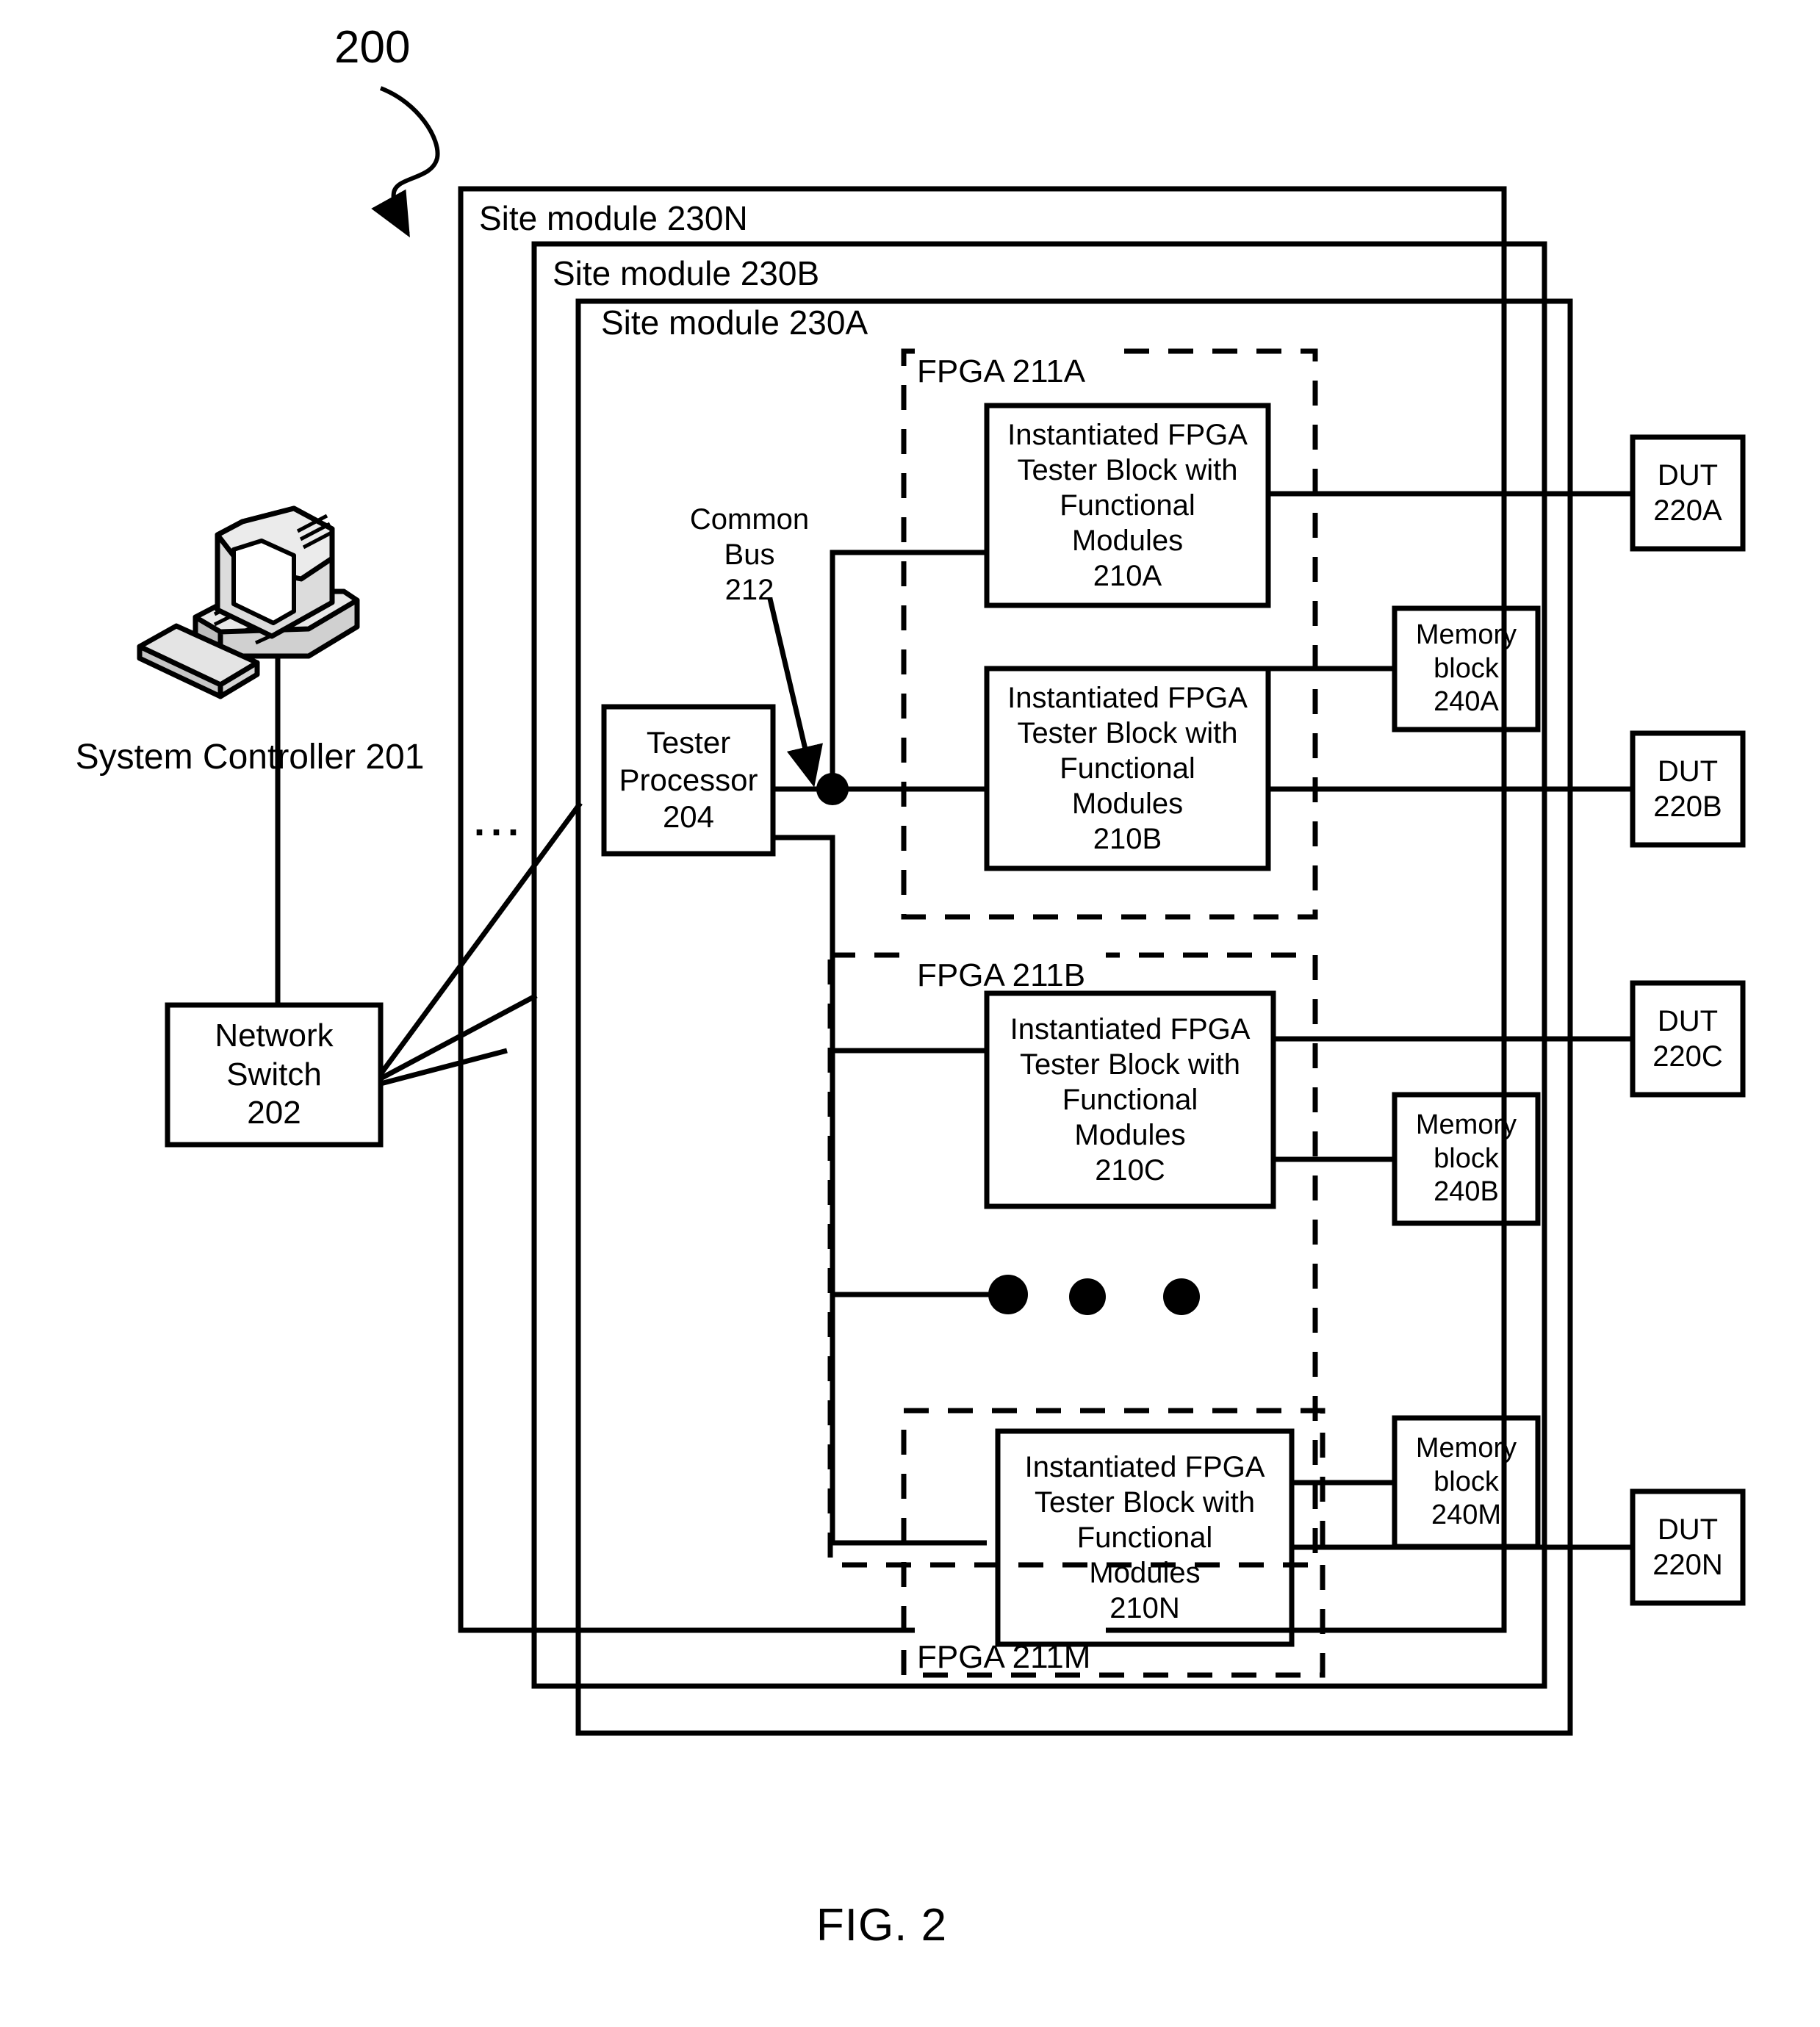  What do you see at coordinates (1130, 1064) in the screenshot?
I see `tester-block-210C-line-2: Tester Block with` at bounding box center [1130, 1064].